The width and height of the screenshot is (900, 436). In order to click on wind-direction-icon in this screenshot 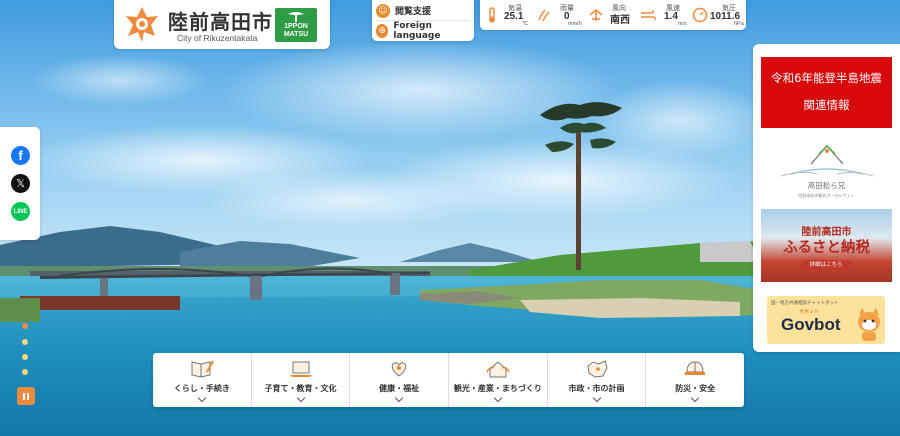, I will do `click(596, 15)`.